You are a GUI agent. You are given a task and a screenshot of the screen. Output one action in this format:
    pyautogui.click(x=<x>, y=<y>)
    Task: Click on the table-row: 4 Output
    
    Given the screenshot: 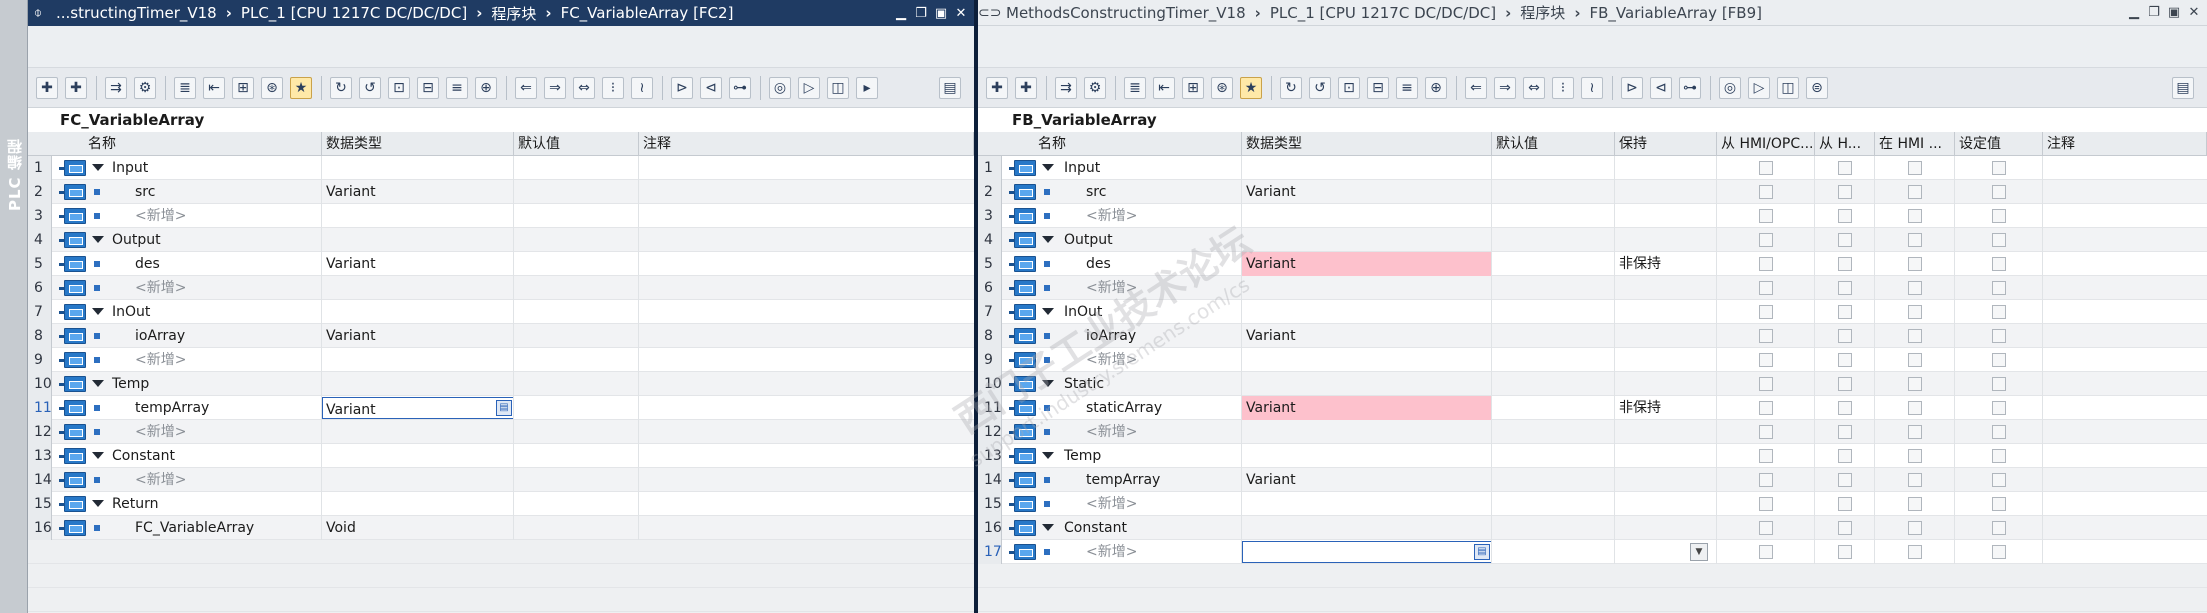 What is the action you would take?
    pyautogui.click(x=501, y=240)
    